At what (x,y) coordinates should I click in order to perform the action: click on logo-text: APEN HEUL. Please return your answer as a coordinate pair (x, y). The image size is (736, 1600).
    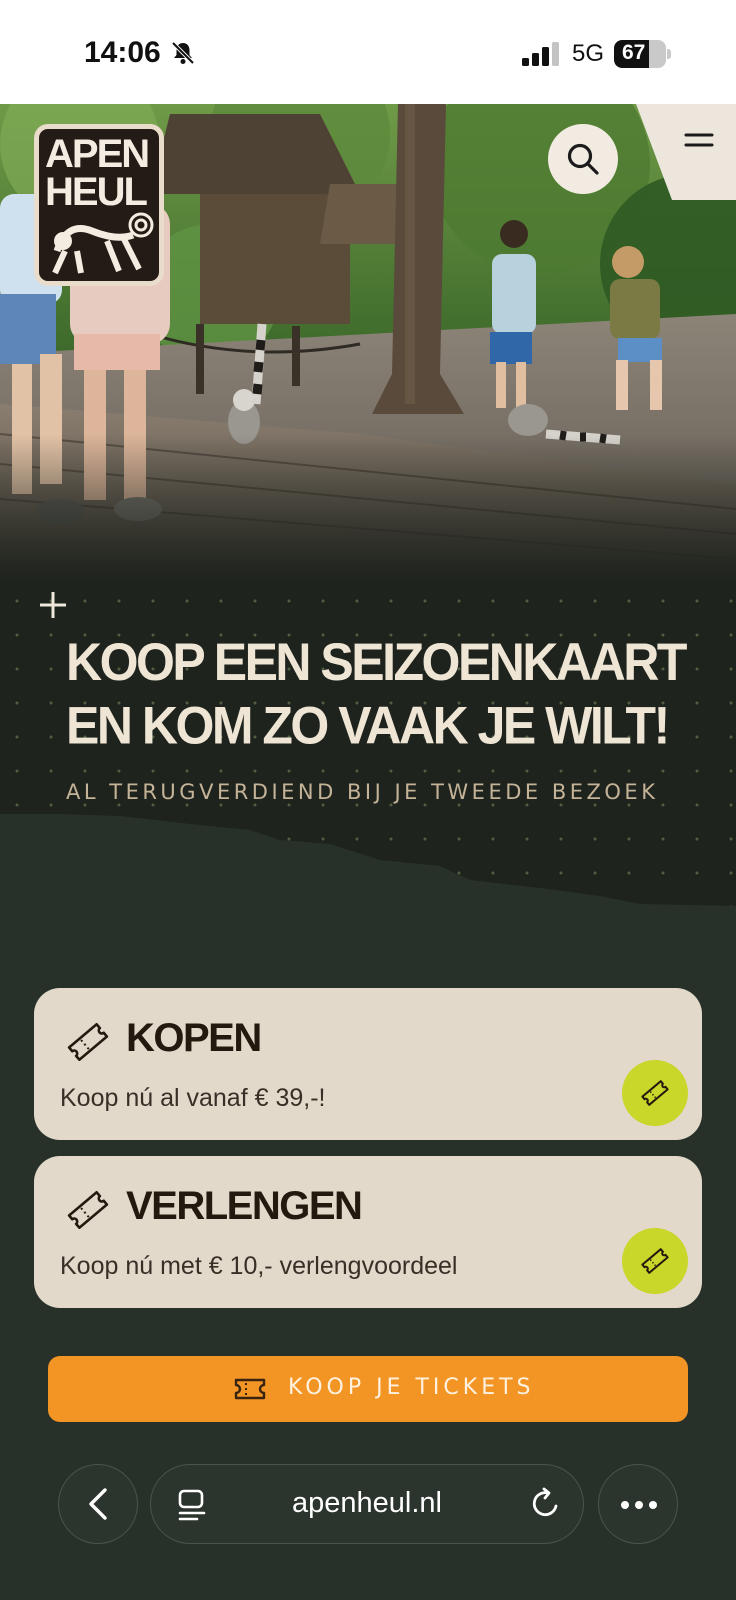
    Looking at the image, I should click on (97, 173).